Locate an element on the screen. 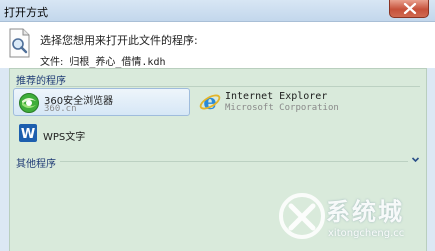 This screenshot has height=251, width=435. site-logo-icon is located at coordinates (302, 216).